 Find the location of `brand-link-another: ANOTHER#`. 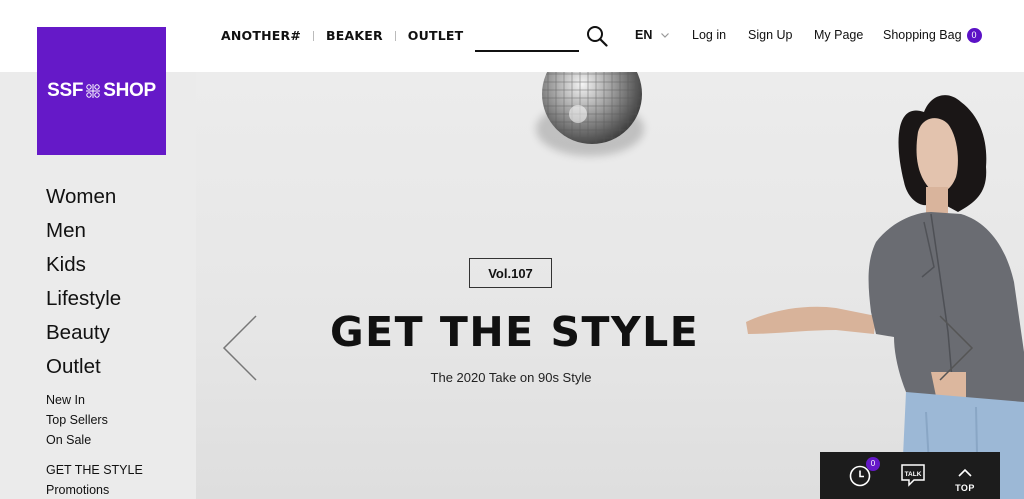

brand-link-another: ANOTHER# is located at coordinates (261, 35).